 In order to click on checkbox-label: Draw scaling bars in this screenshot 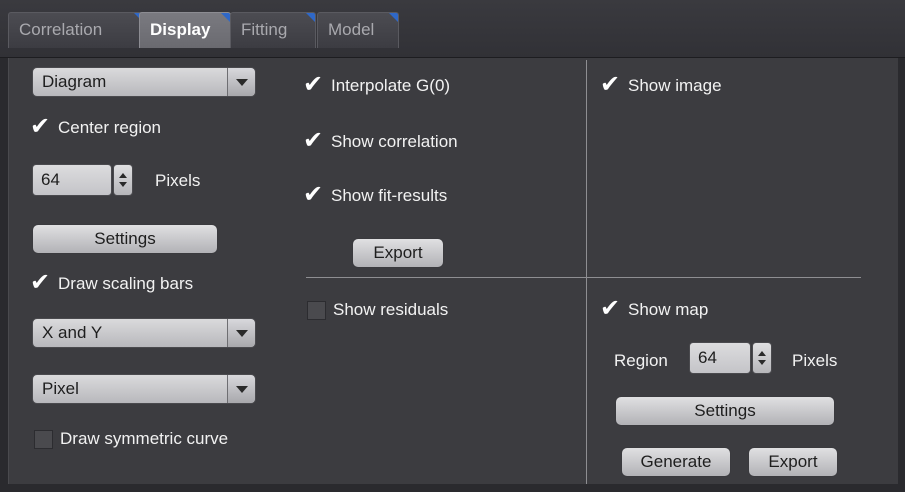, I will do `click(126, 283)`.